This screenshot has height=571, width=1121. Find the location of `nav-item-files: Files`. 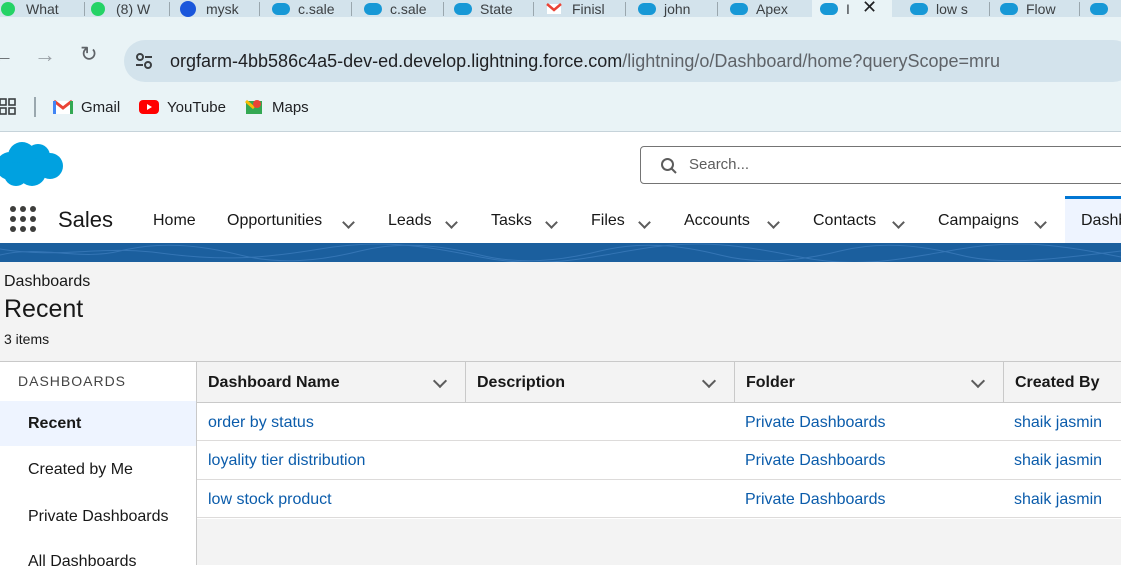

nav-item-files: Files is located at coordinates (608, 221).